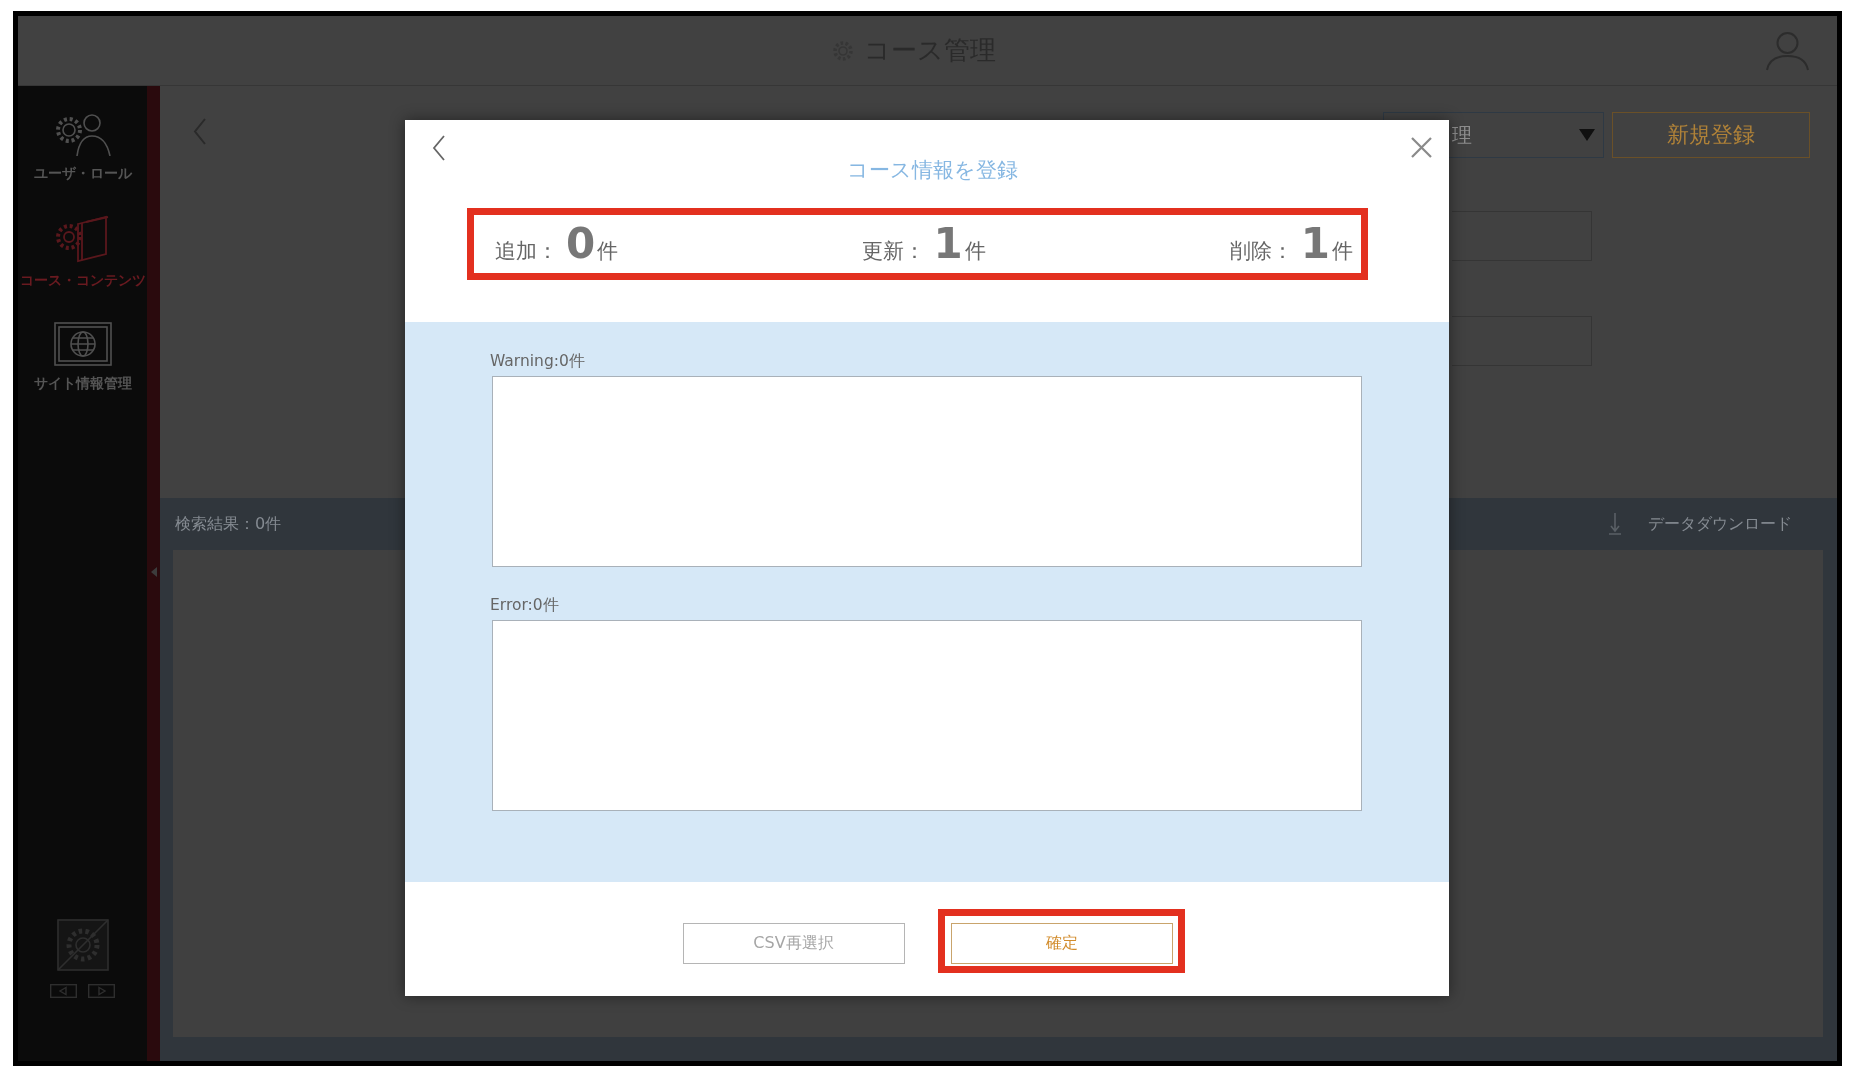 The height and width of the screenshot is (1082, 1852). Describe the element at coordinates (153, 572) in the screenshot. I see `collapse-icon` at that location.